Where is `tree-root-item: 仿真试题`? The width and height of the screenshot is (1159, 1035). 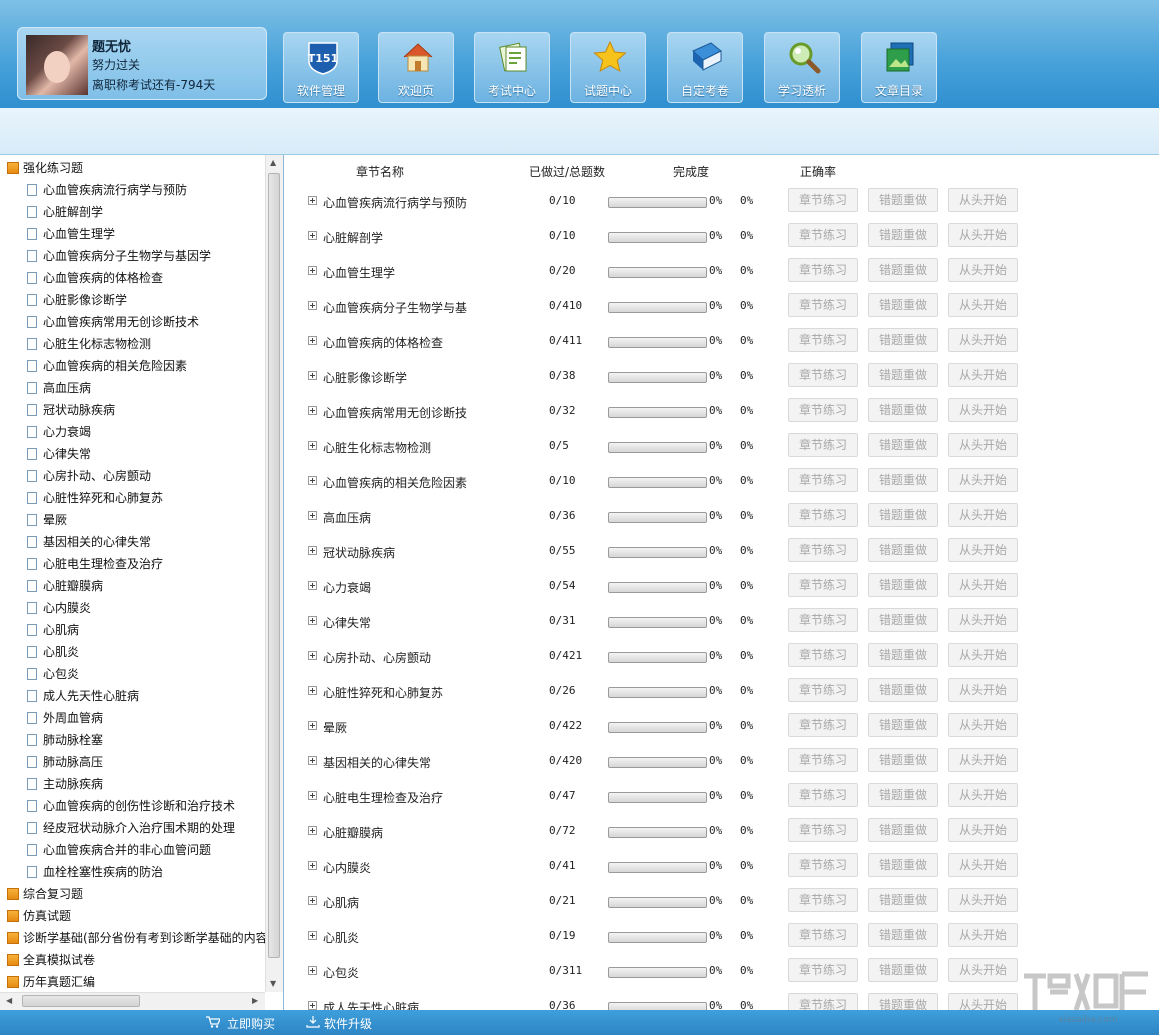 tree-root-item: 仿真试题 is located at coordinates (47, 915).